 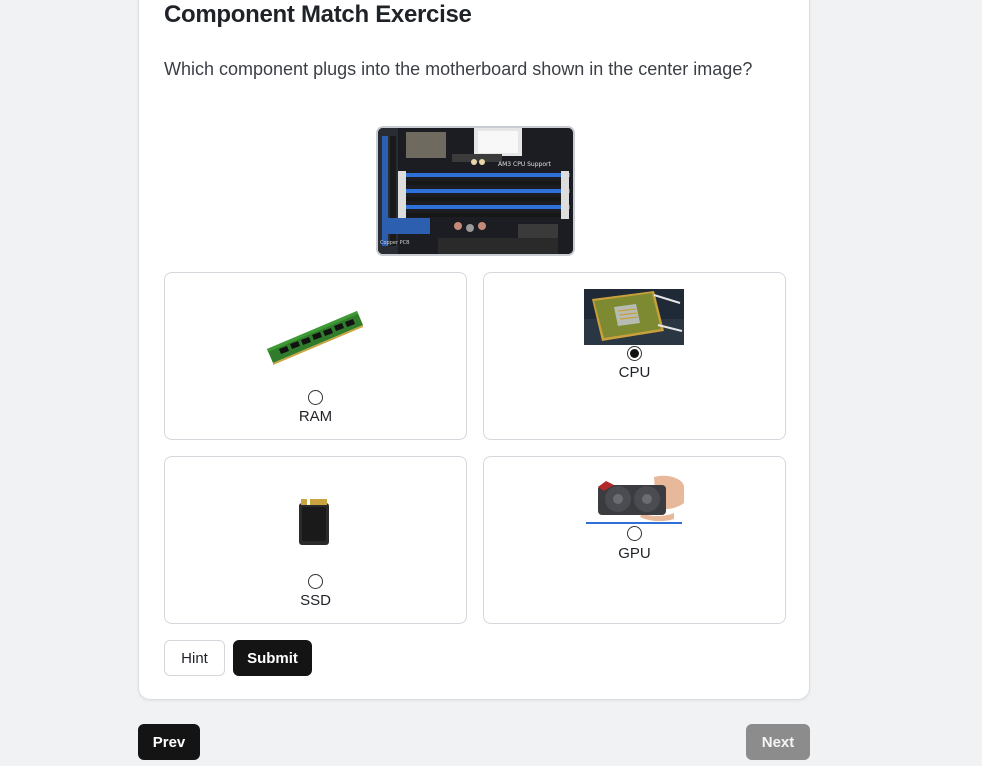 What do you see at coordinates (634, 553) in the screenshot?
I see `option-label-gpu: GPU` at bounding box center [634, 553].